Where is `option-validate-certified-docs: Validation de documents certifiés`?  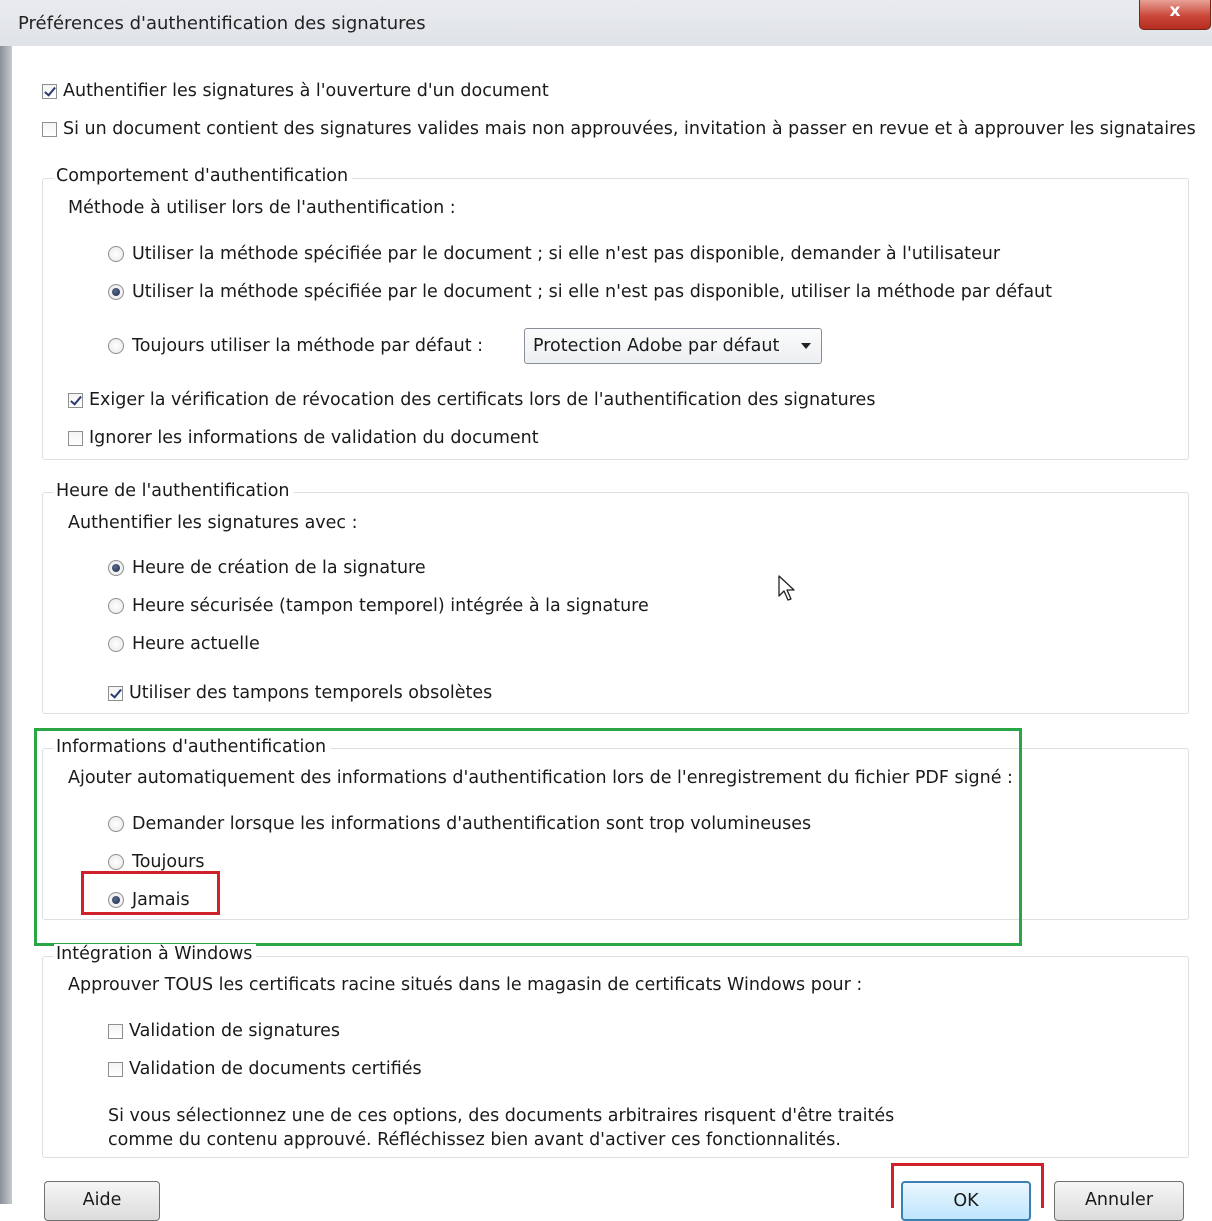 option-validate-certified-docs: Validation de documents certifiés is located at coordinates (265, 1069).